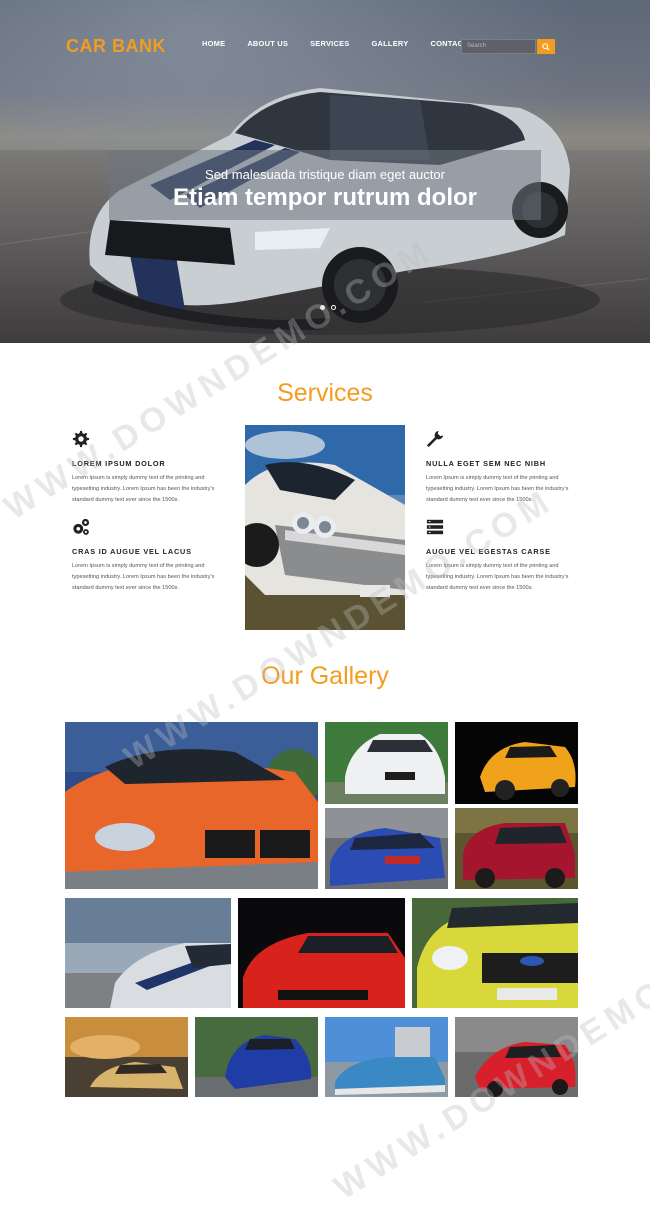 The image size is (650, 1208). What do you see at coordinates (132, 551) in the screenshot?
I see `service-title: CRAS ID AUGUE VEL LACUS` at bounding box center [132, 551].